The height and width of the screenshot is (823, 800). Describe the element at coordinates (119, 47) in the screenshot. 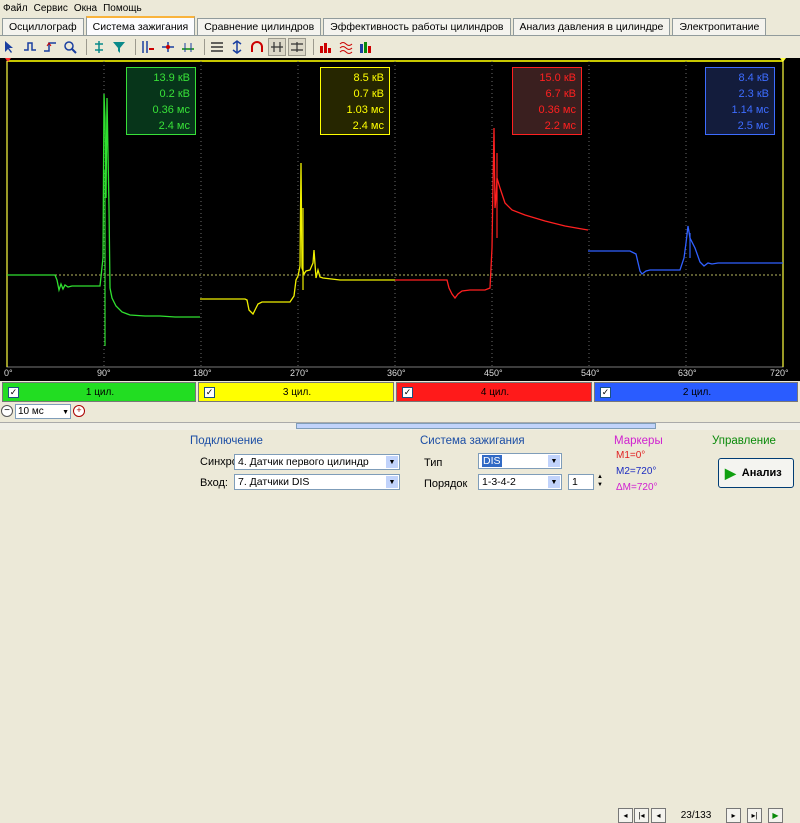

I see `filter-icon` at that location.